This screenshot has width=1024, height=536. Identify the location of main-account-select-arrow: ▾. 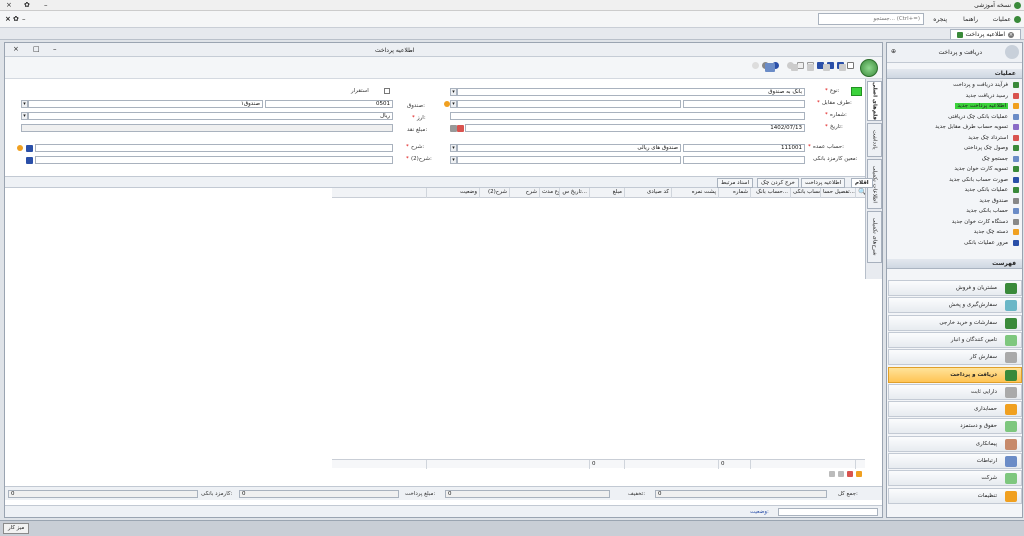
(453, 148).